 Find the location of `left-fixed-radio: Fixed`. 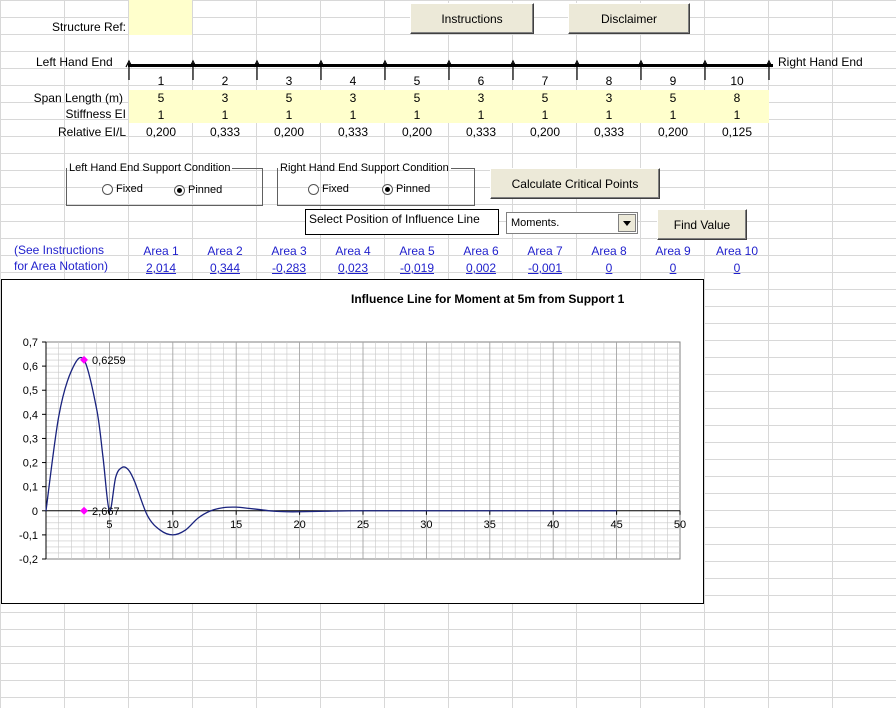

left-fixed-radio: Fixed is located at coordinates (122, 189).